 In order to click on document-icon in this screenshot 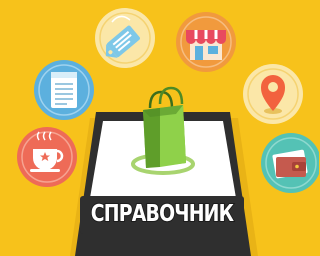, I will do `click(64, 90)`.